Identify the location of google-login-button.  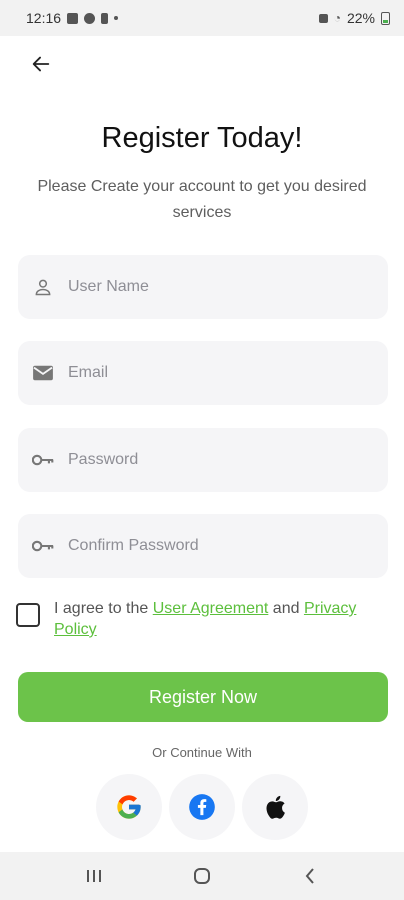
(129, 807).